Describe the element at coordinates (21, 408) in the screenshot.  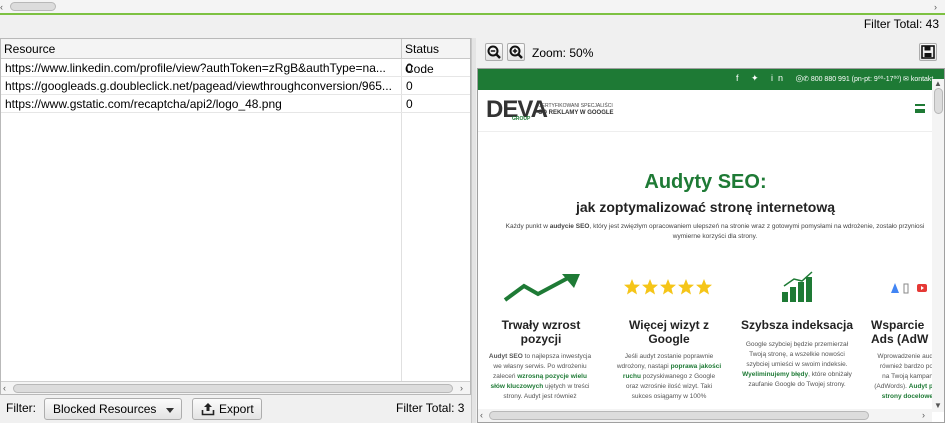
I see `filter-label: Filter:` at that location.